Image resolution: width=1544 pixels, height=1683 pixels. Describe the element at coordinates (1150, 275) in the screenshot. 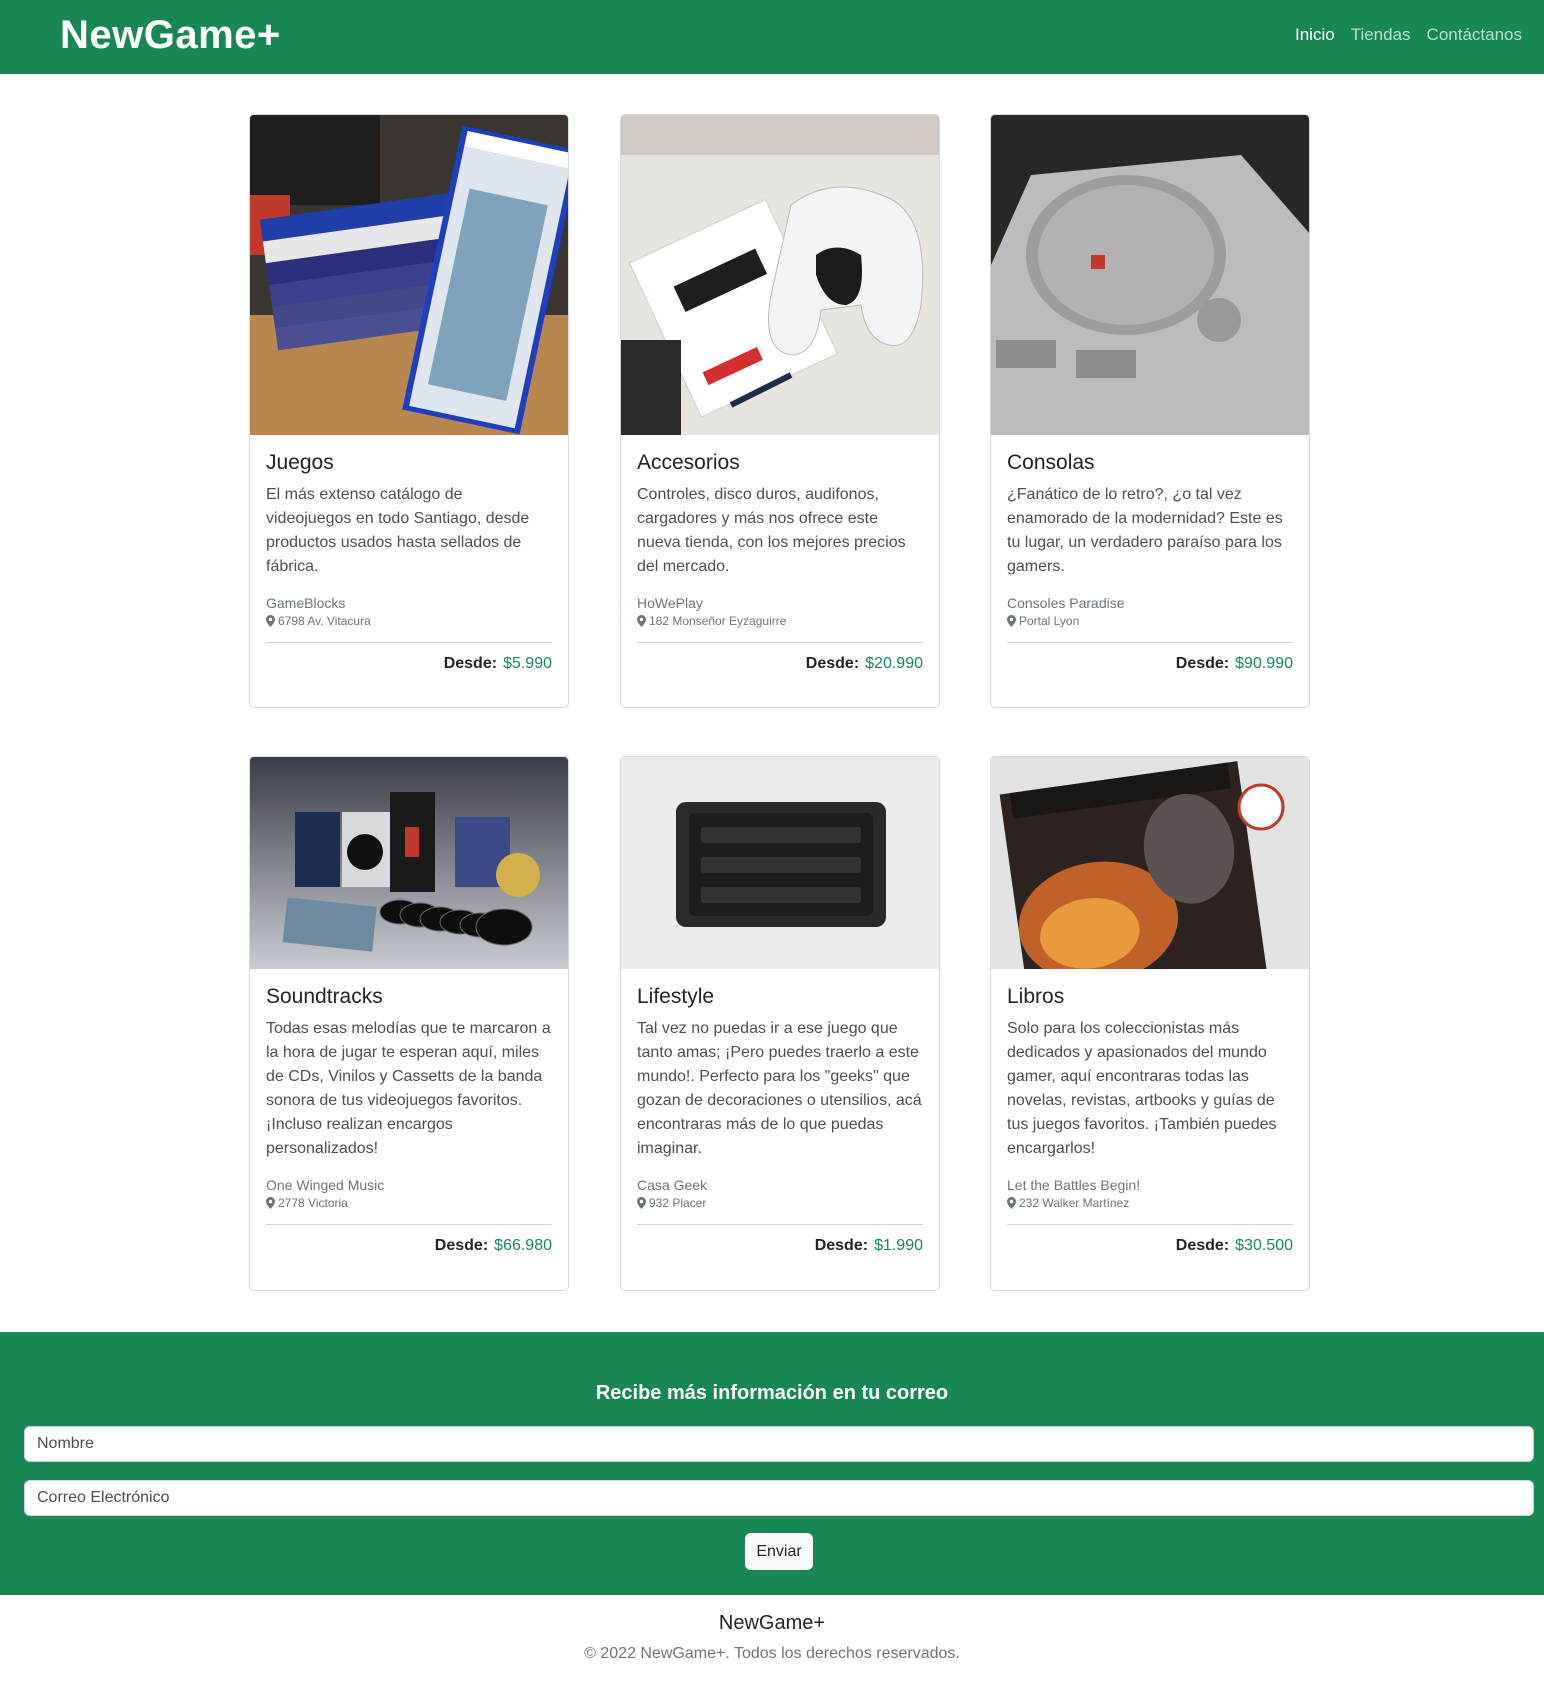

I see `card-image-consoles` at that location.